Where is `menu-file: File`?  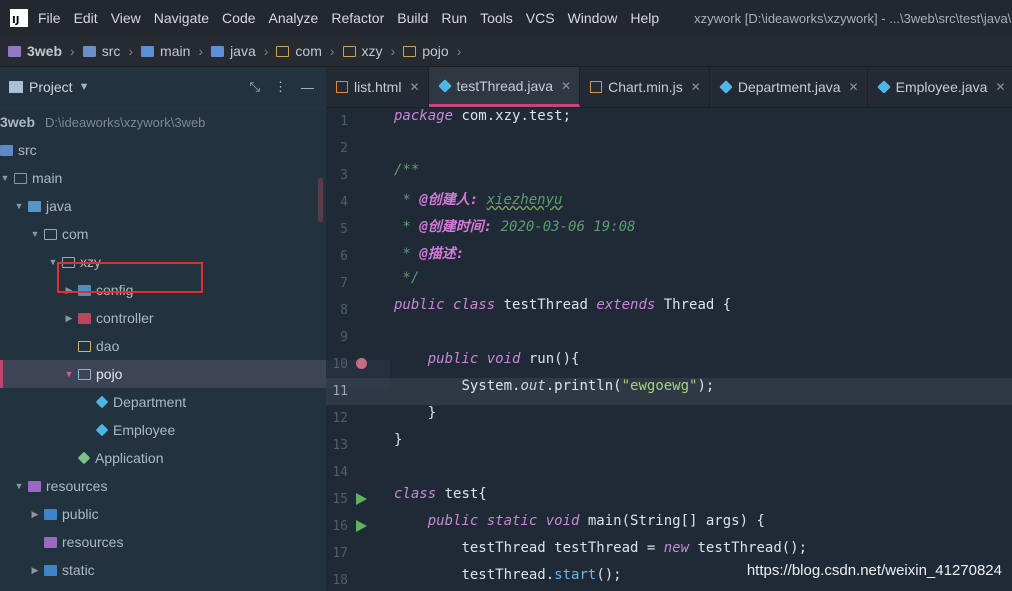 menu-file: File is located at coordinates (49, 18).